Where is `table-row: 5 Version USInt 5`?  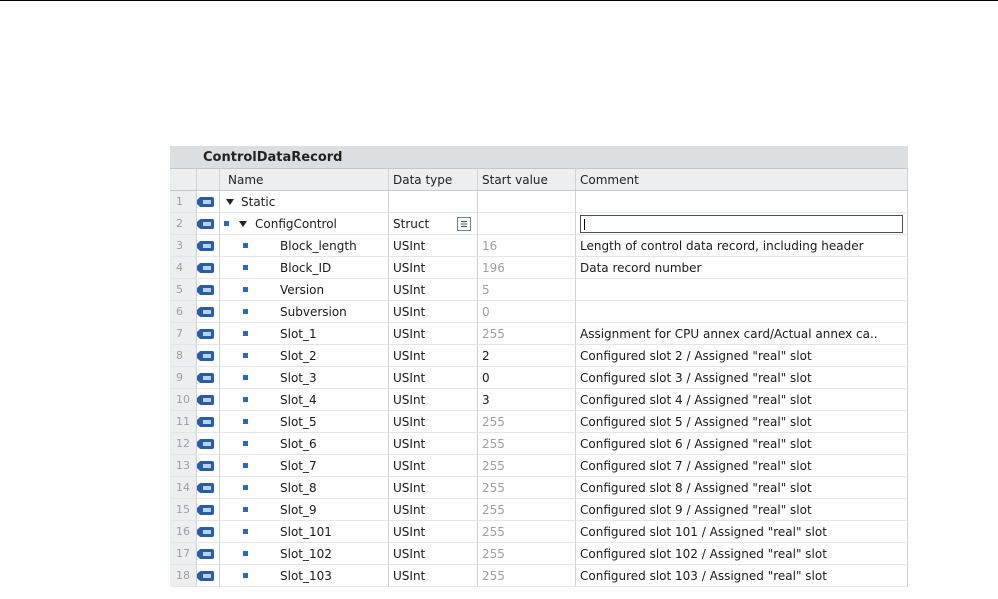
table-row: 5 Version USInt 5 is located at coordinates (539, 289).